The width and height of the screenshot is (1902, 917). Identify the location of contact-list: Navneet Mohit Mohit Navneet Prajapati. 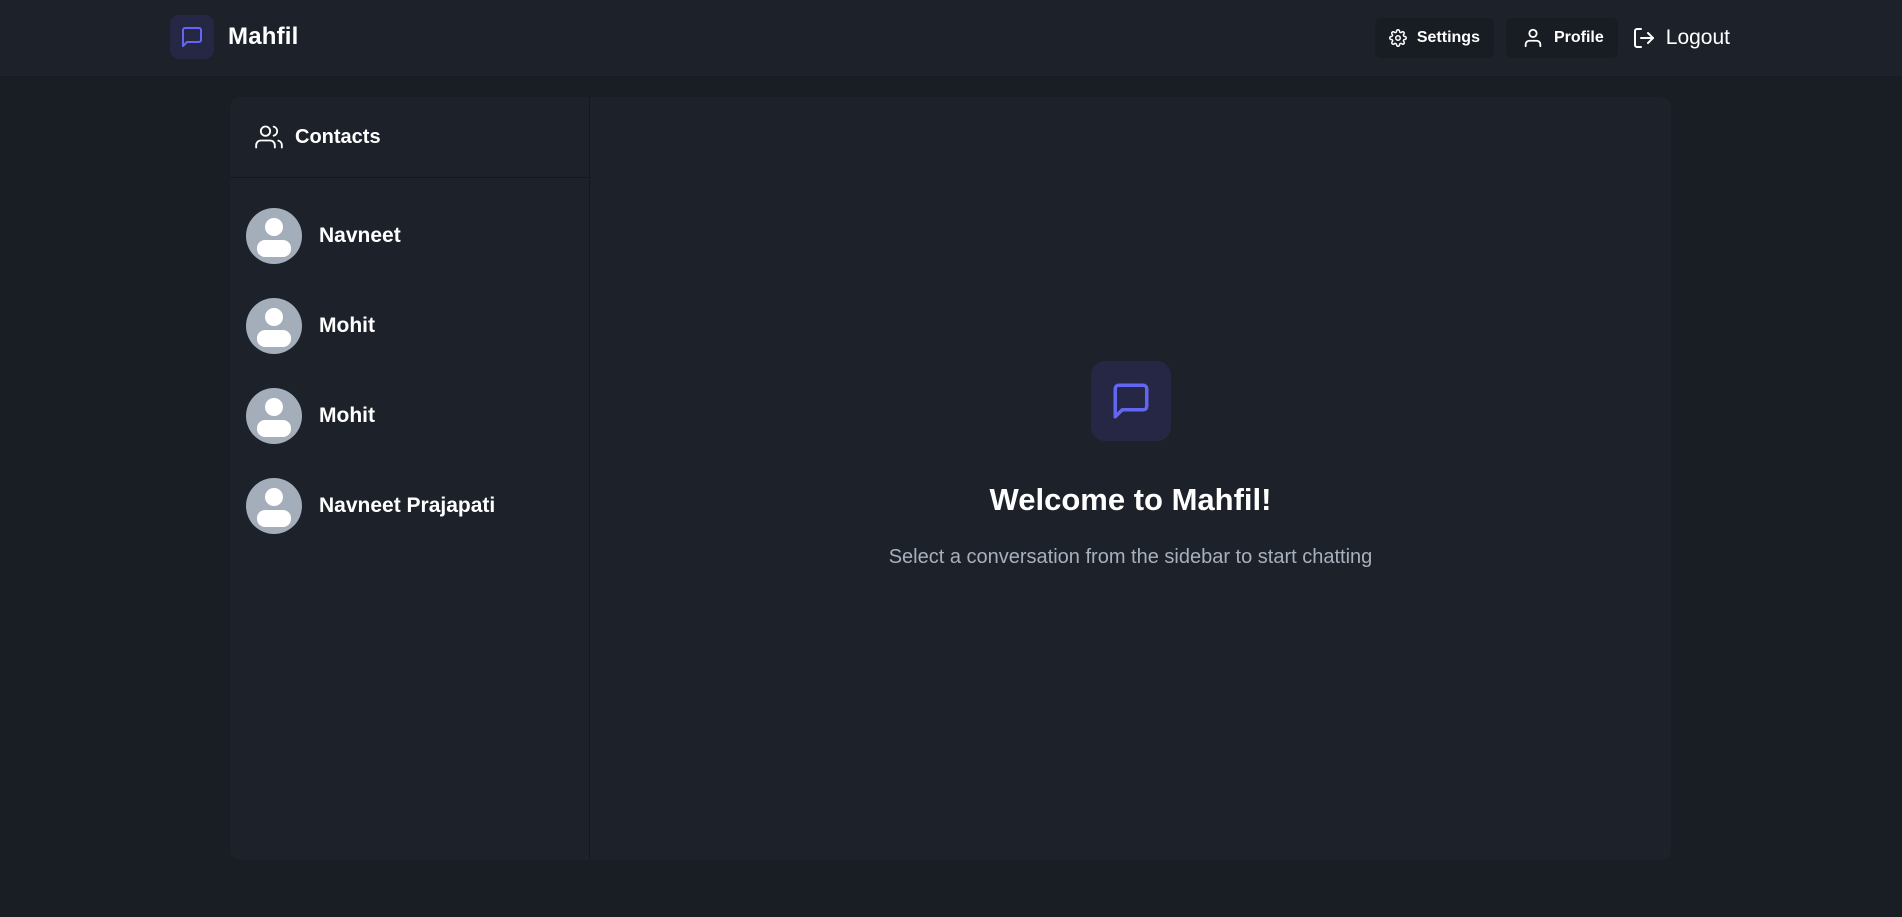
(409, 364).